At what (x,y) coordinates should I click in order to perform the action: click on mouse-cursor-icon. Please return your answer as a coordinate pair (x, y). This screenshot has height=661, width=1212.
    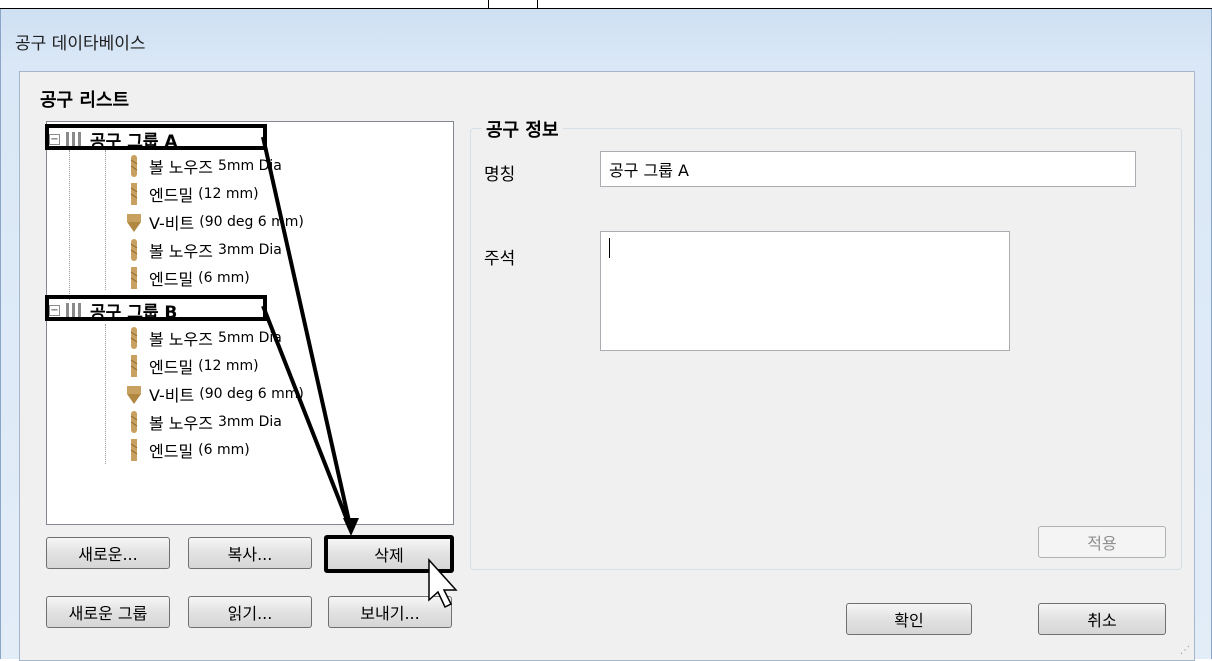
    Looking at the image, I should click on (443, 583).